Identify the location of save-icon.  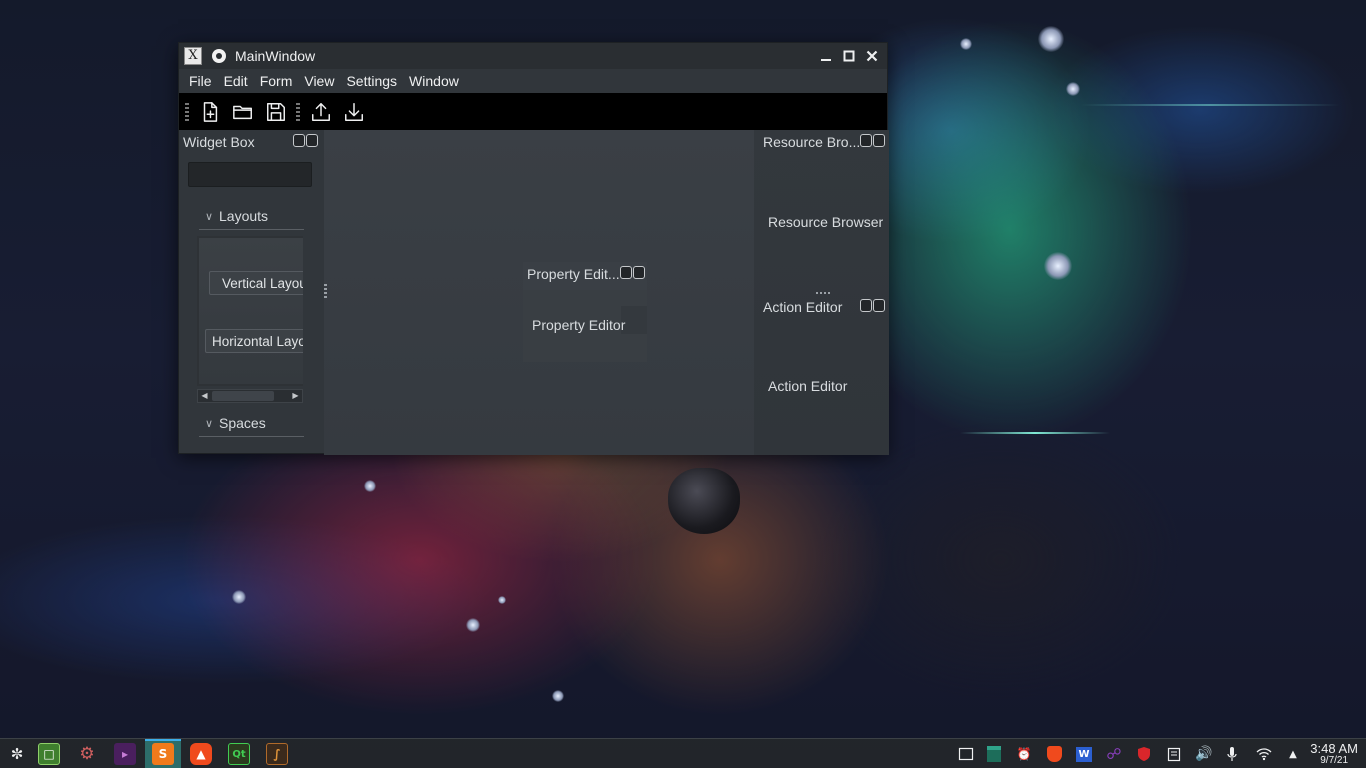
(276, 111).